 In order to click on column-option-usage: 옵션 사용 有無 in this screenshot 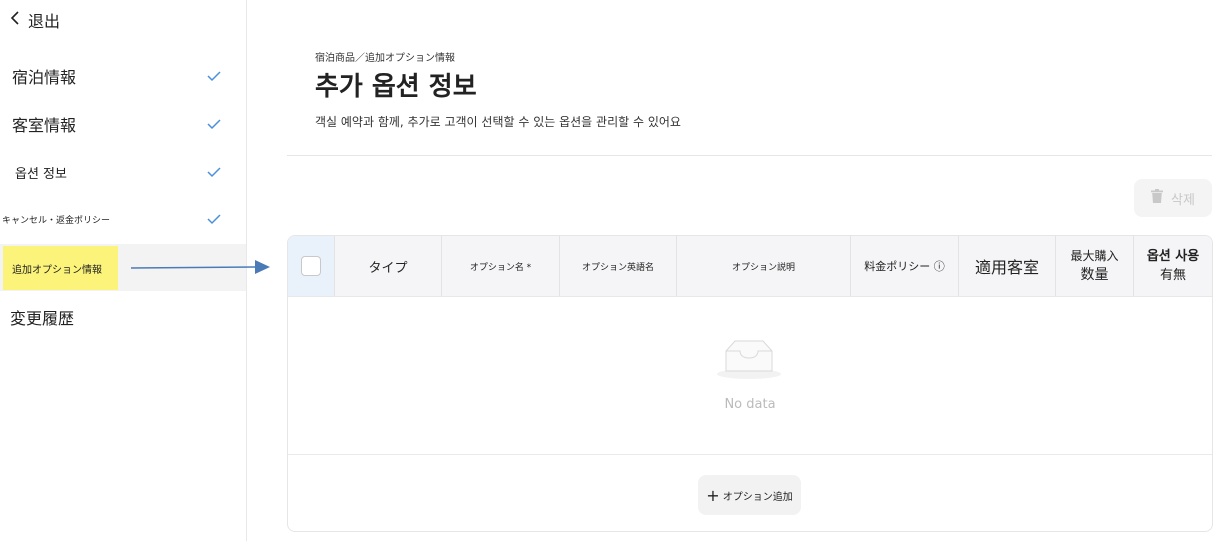, I will do `click(1173, 266)`.